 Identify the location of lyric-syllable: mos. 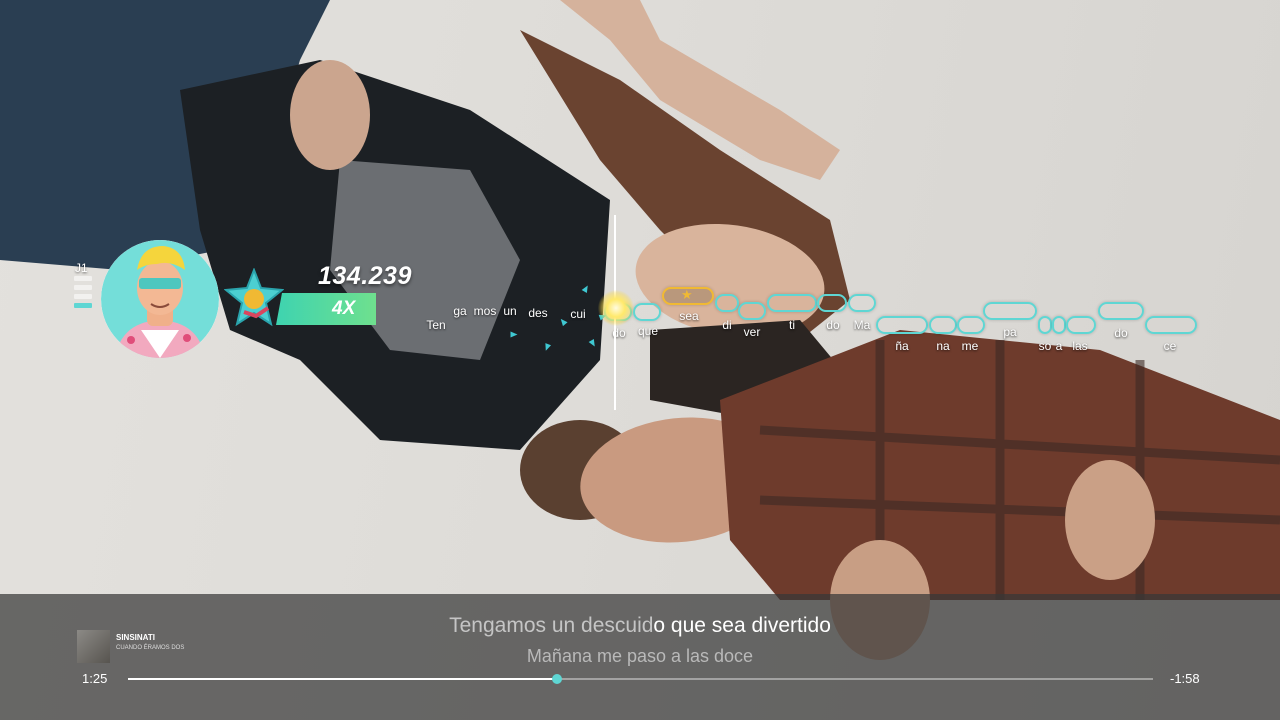
(485, 311).